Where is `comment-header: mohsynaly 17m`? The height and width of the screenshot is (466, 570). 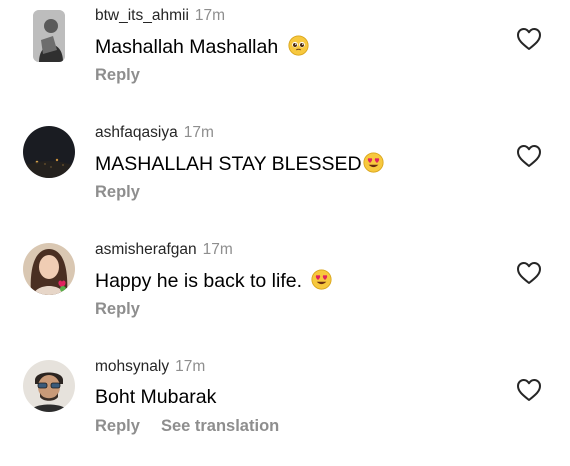 comment-header: mohsynaly 17m is located at coordinates (150, 367).